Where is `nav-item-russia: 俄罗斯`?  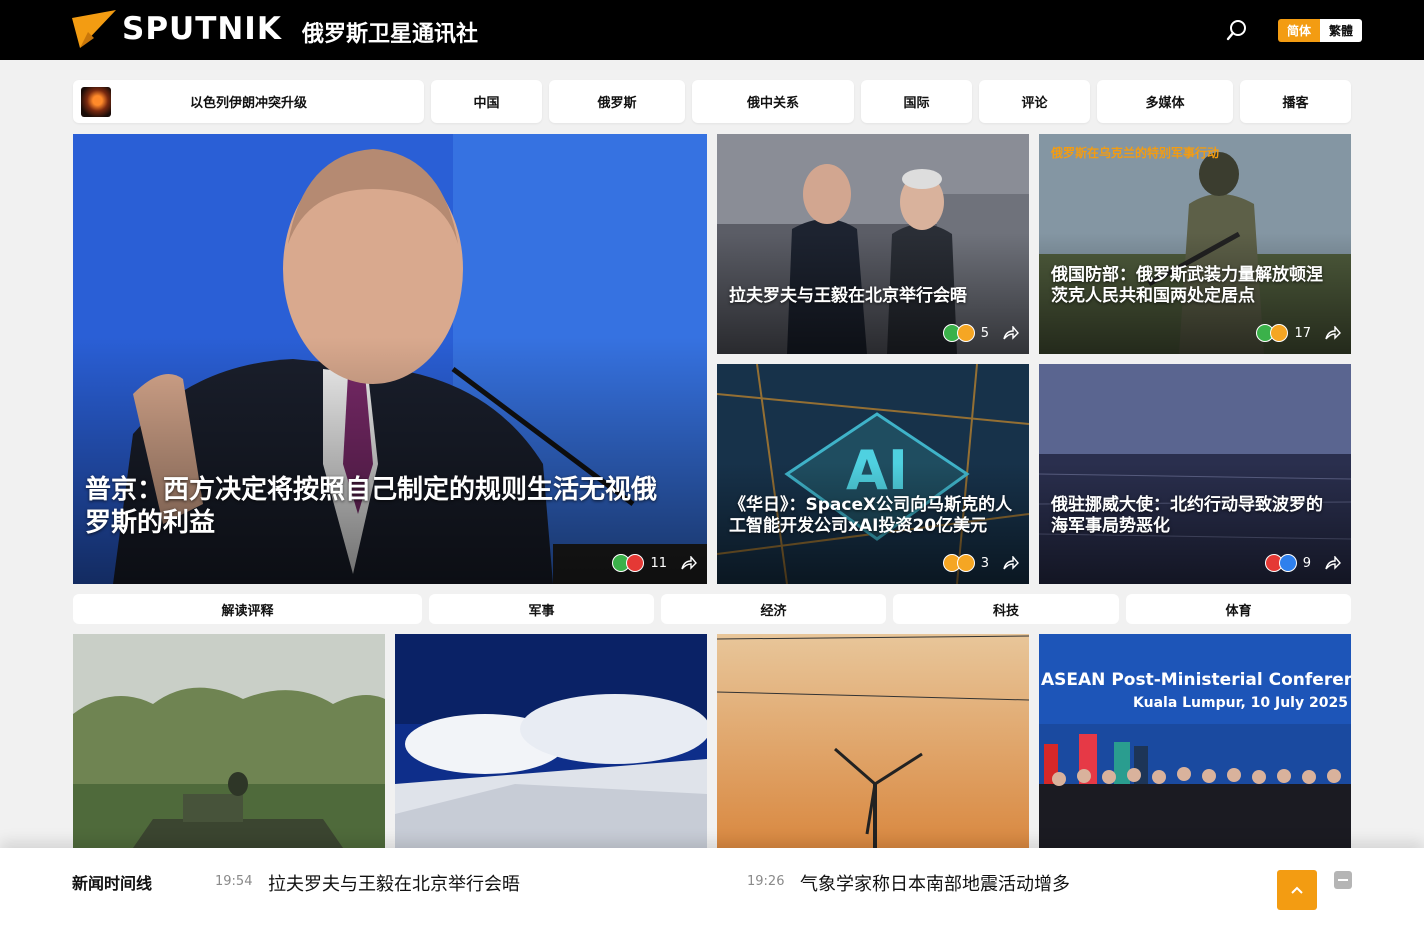
nav-item-russia: 俄罗斯 is located at coordinates (617, 101).